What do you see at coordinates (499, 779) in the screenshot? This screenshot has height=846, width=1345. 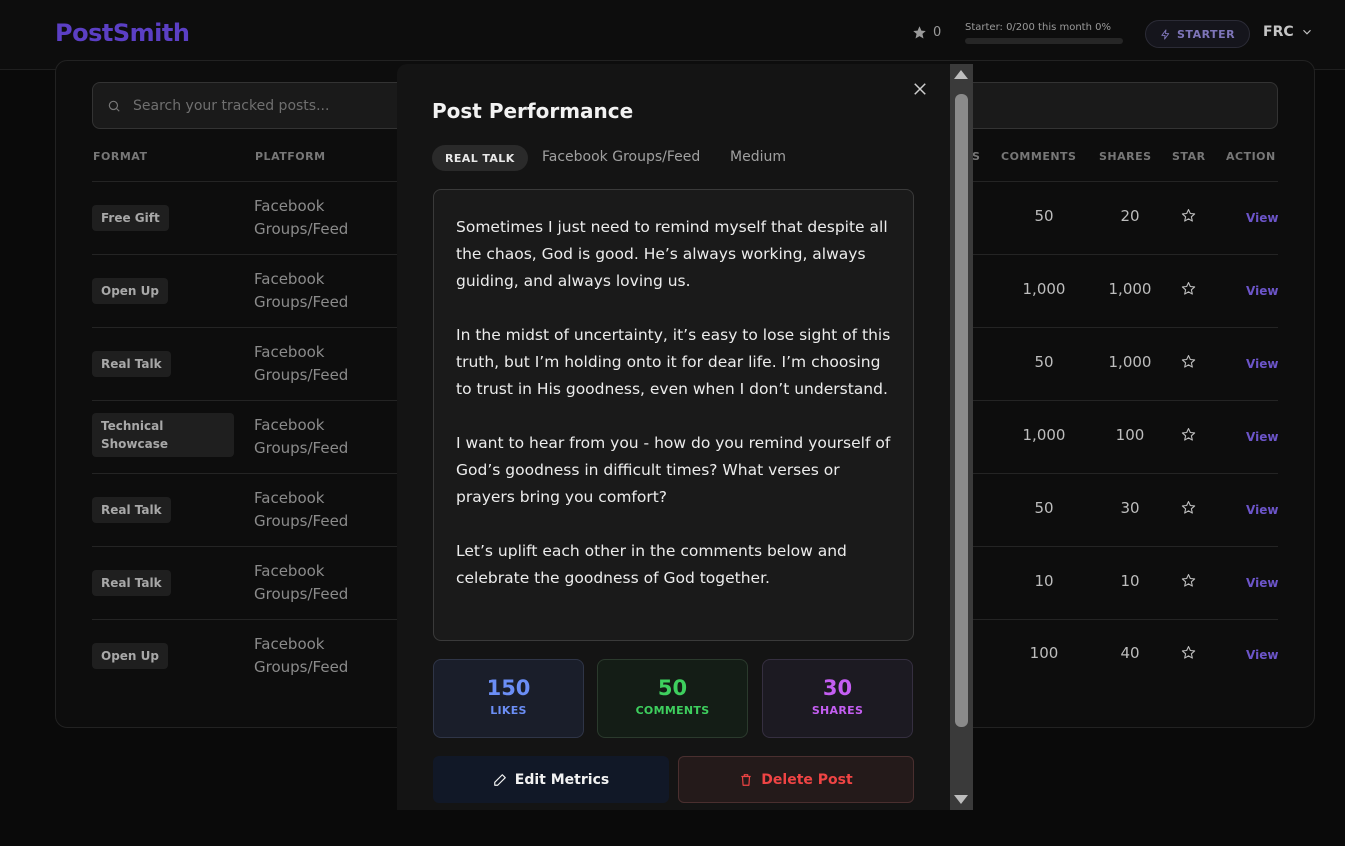 I see `pencil-icon` at bounding box center [499, 779].